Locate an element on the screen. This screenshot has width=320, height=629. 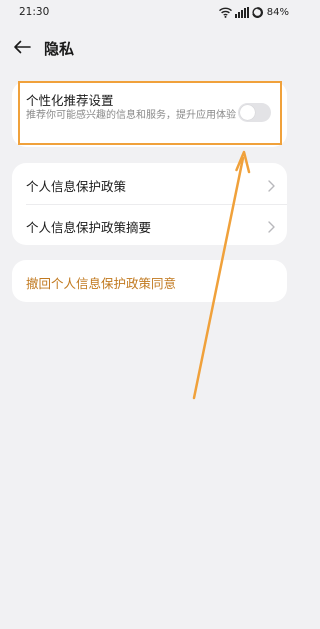
battery-percentage: 84% is located at coordinates (277, 12).